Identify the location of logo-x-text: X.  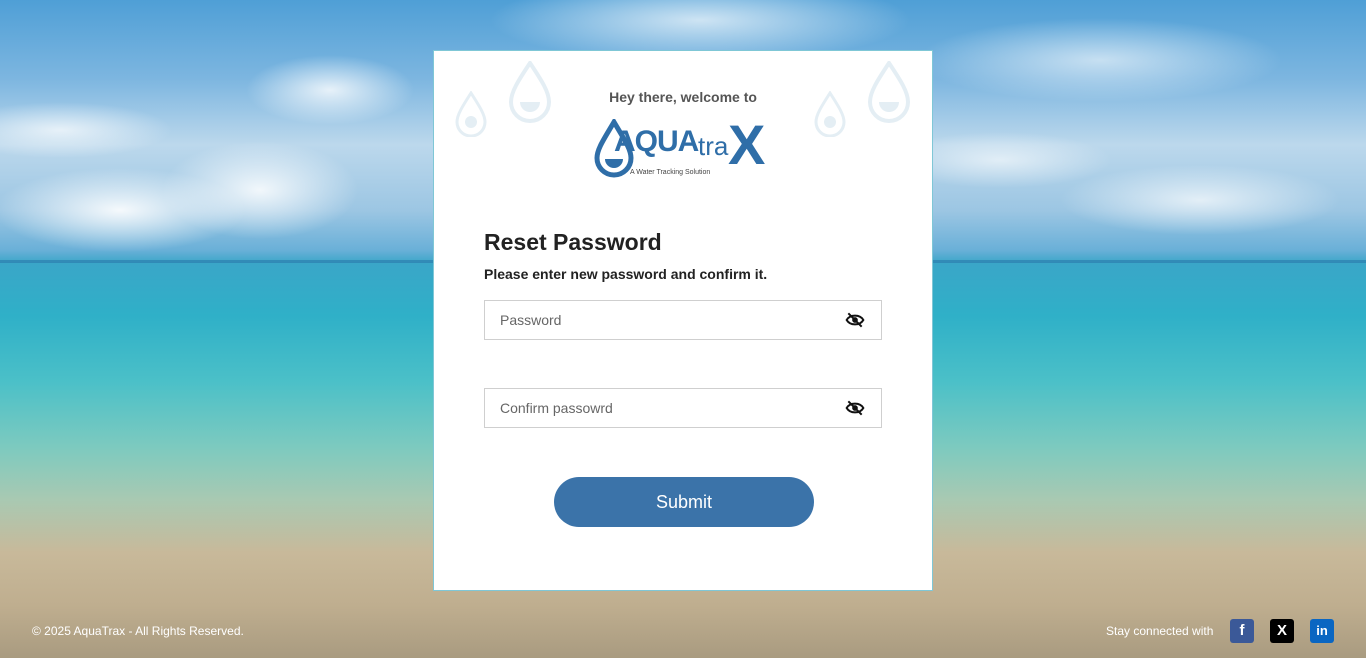
(747, 144).